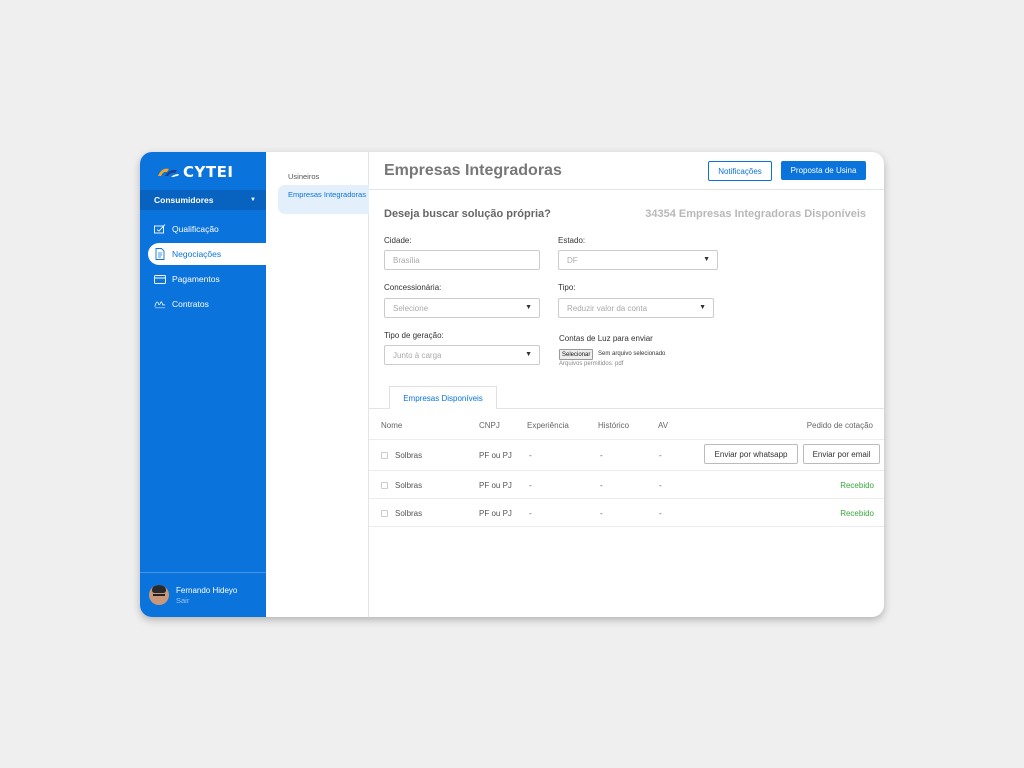 Image resolution: width=1024 pixels, height=768 pixels. I want to click on sidebar-item-label: Qualificação, so click(195, 229).